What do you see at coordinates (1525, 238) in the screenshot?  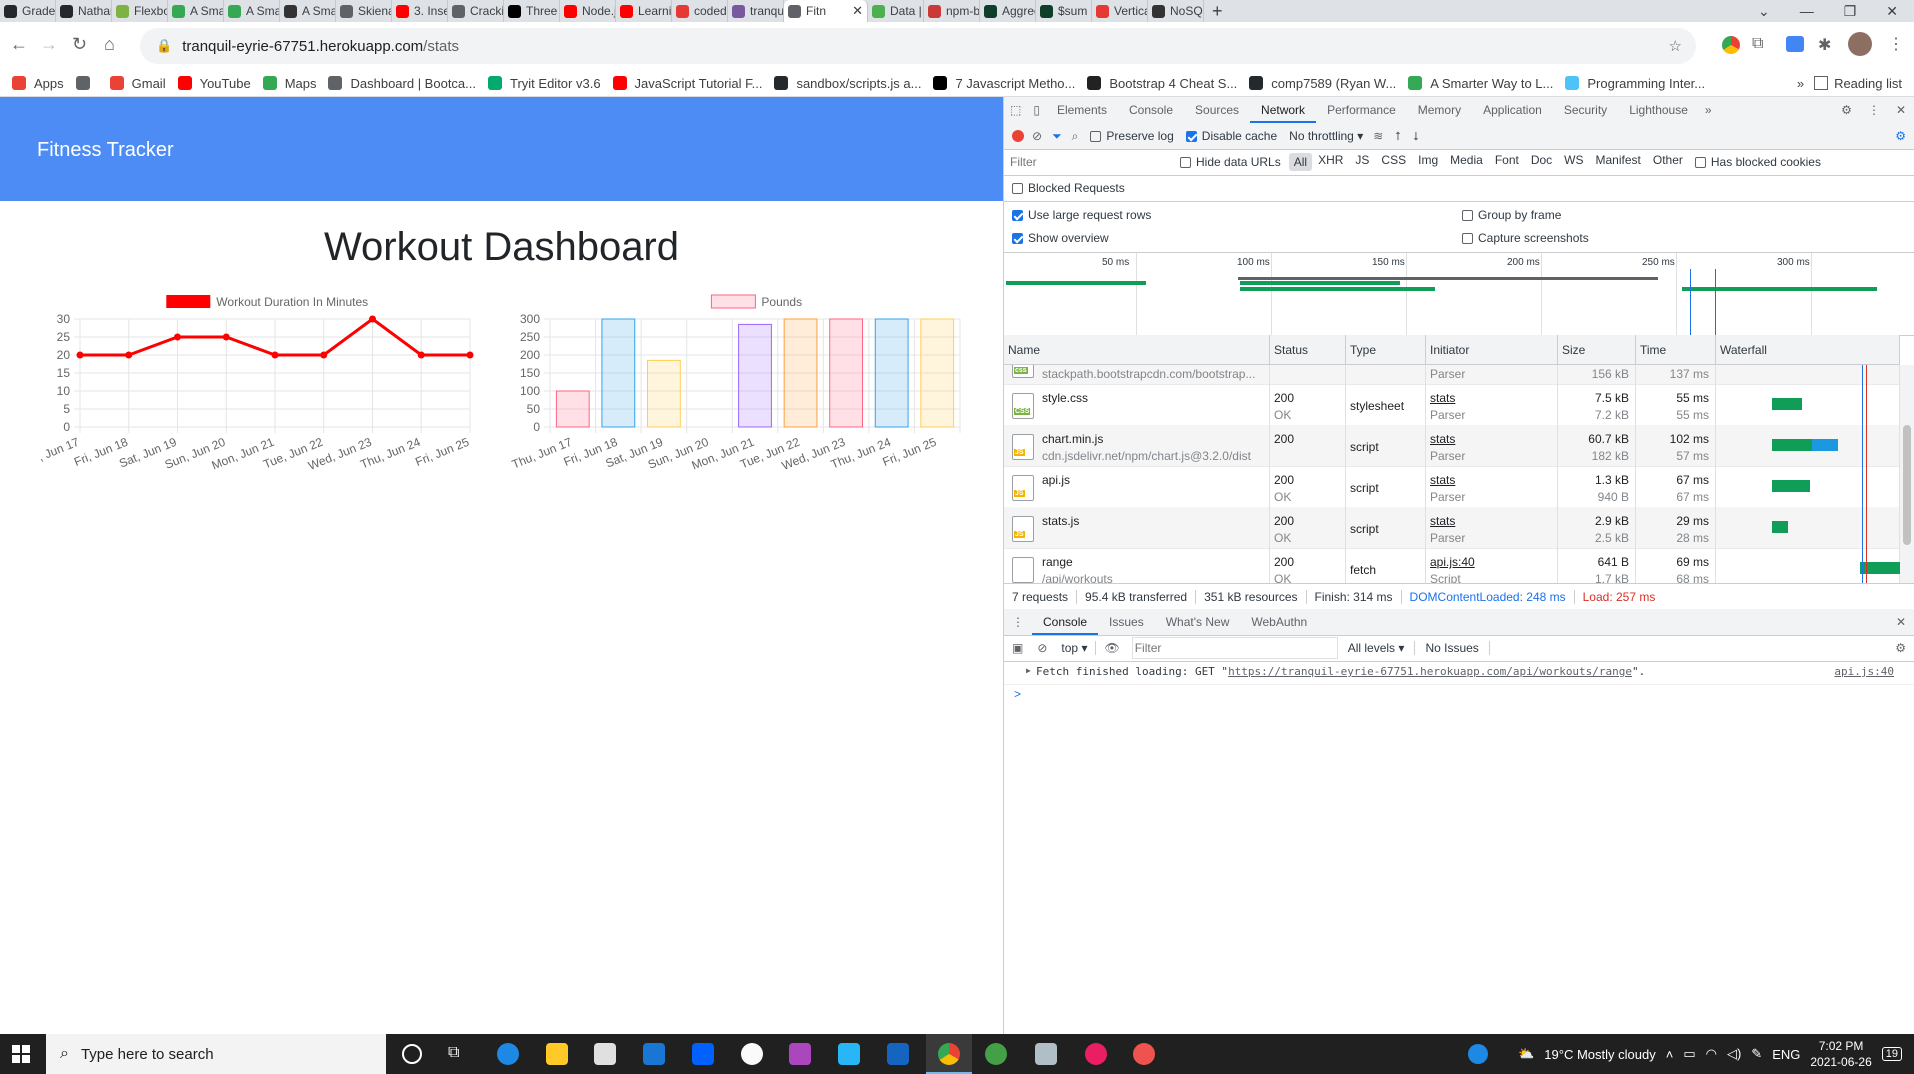 I see `capture-screenshots-checkbox: Capture screenshots` at bounding box center [1525, 238].